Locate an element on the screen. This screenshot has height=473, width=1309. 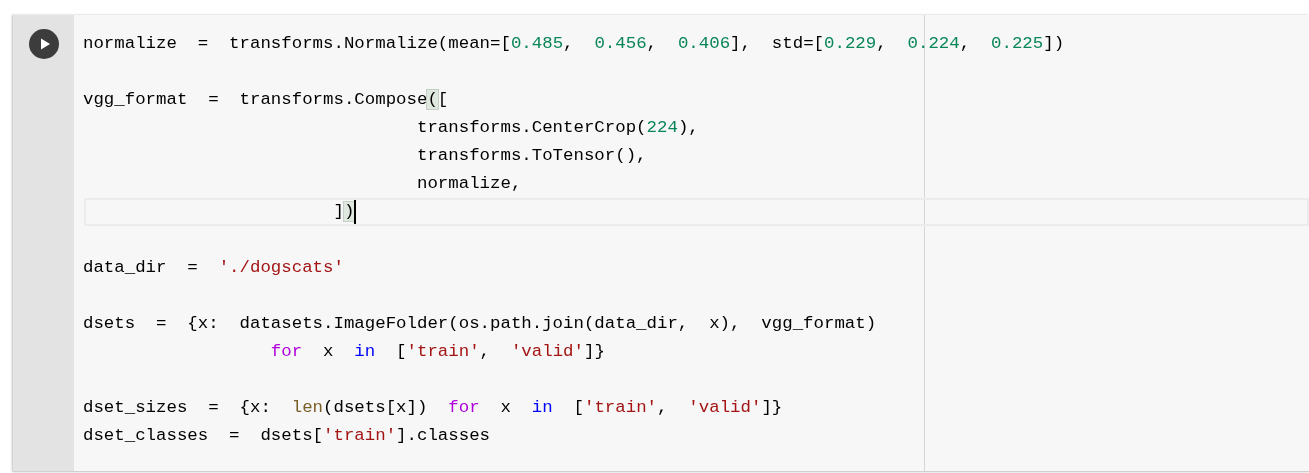
code-line: ]) is located at coordinates (343, 212).